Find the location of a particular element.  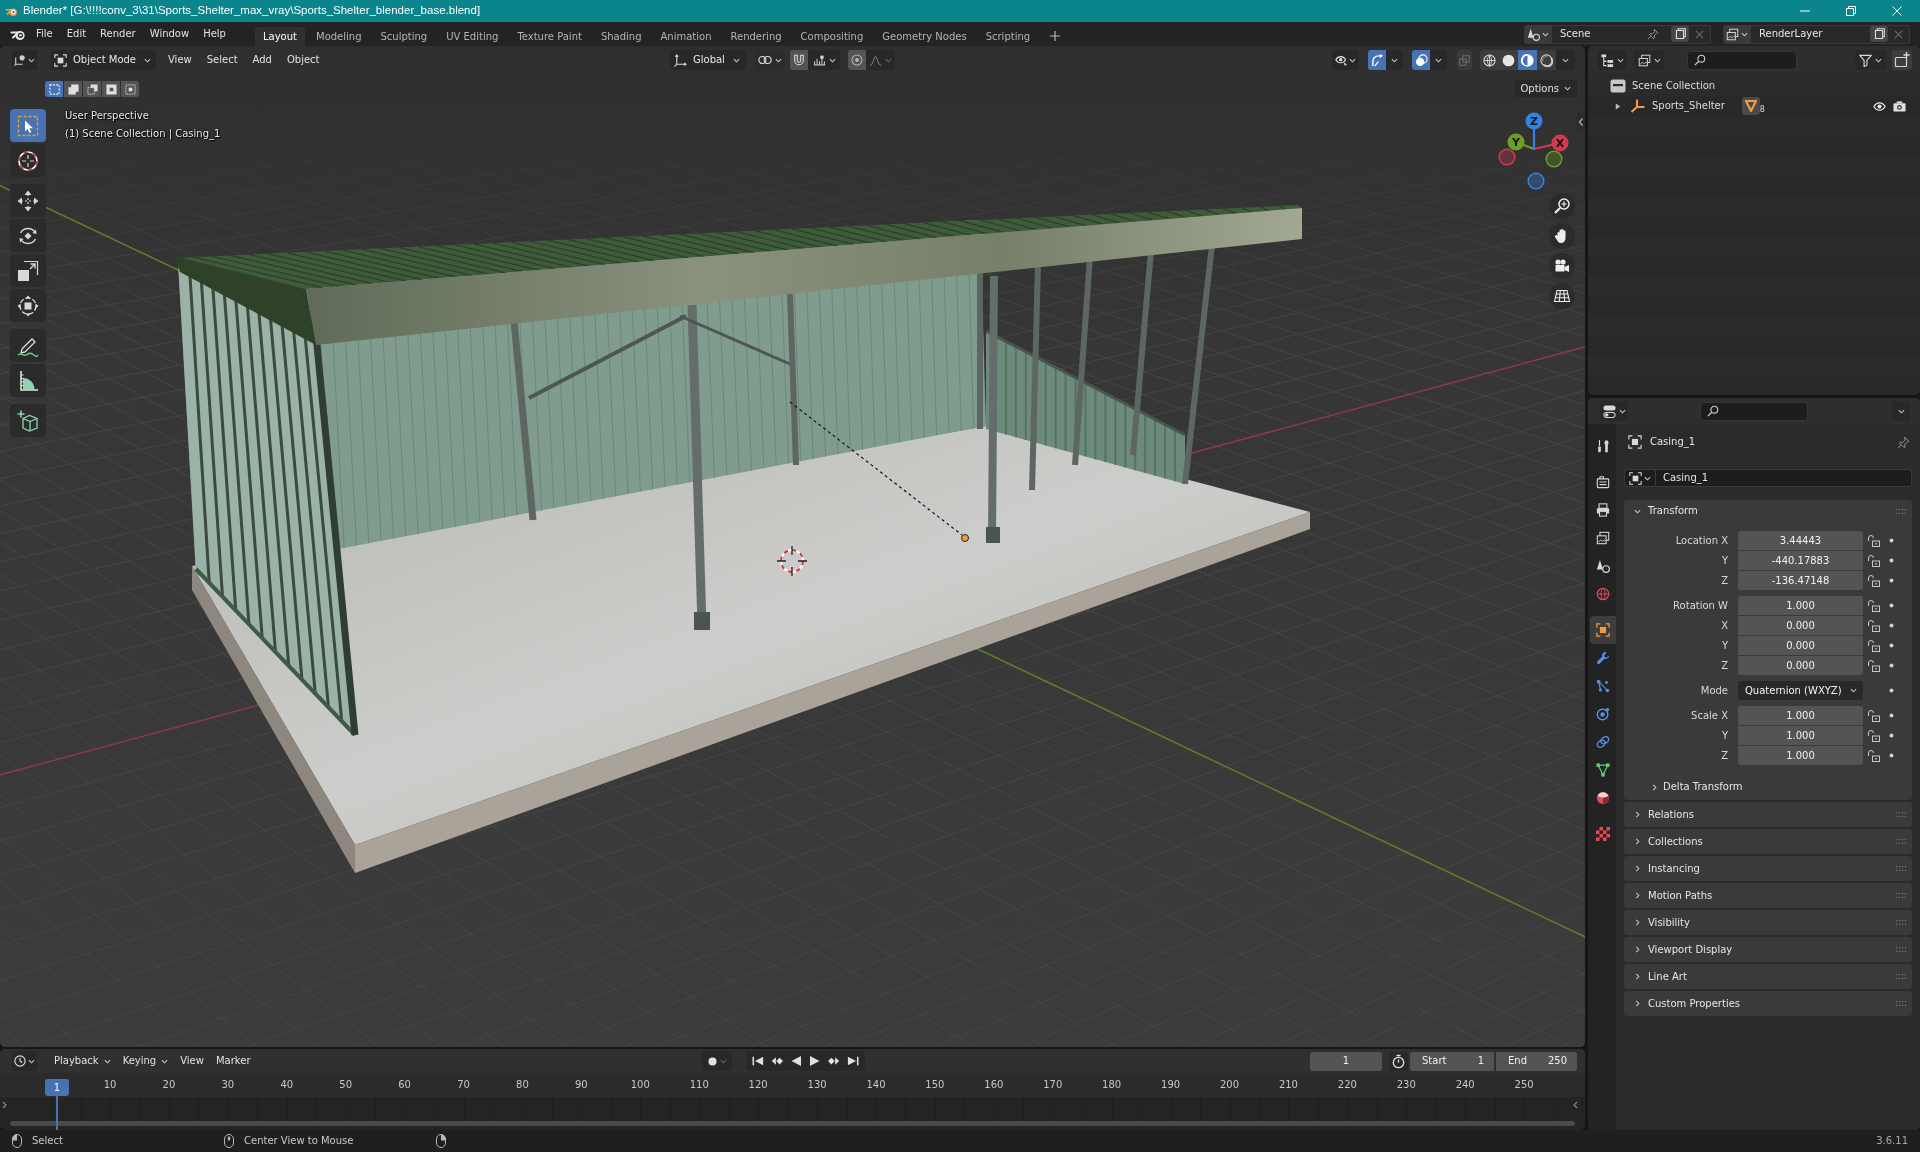

scene-browse-button is located at coordinates (1538, 34).